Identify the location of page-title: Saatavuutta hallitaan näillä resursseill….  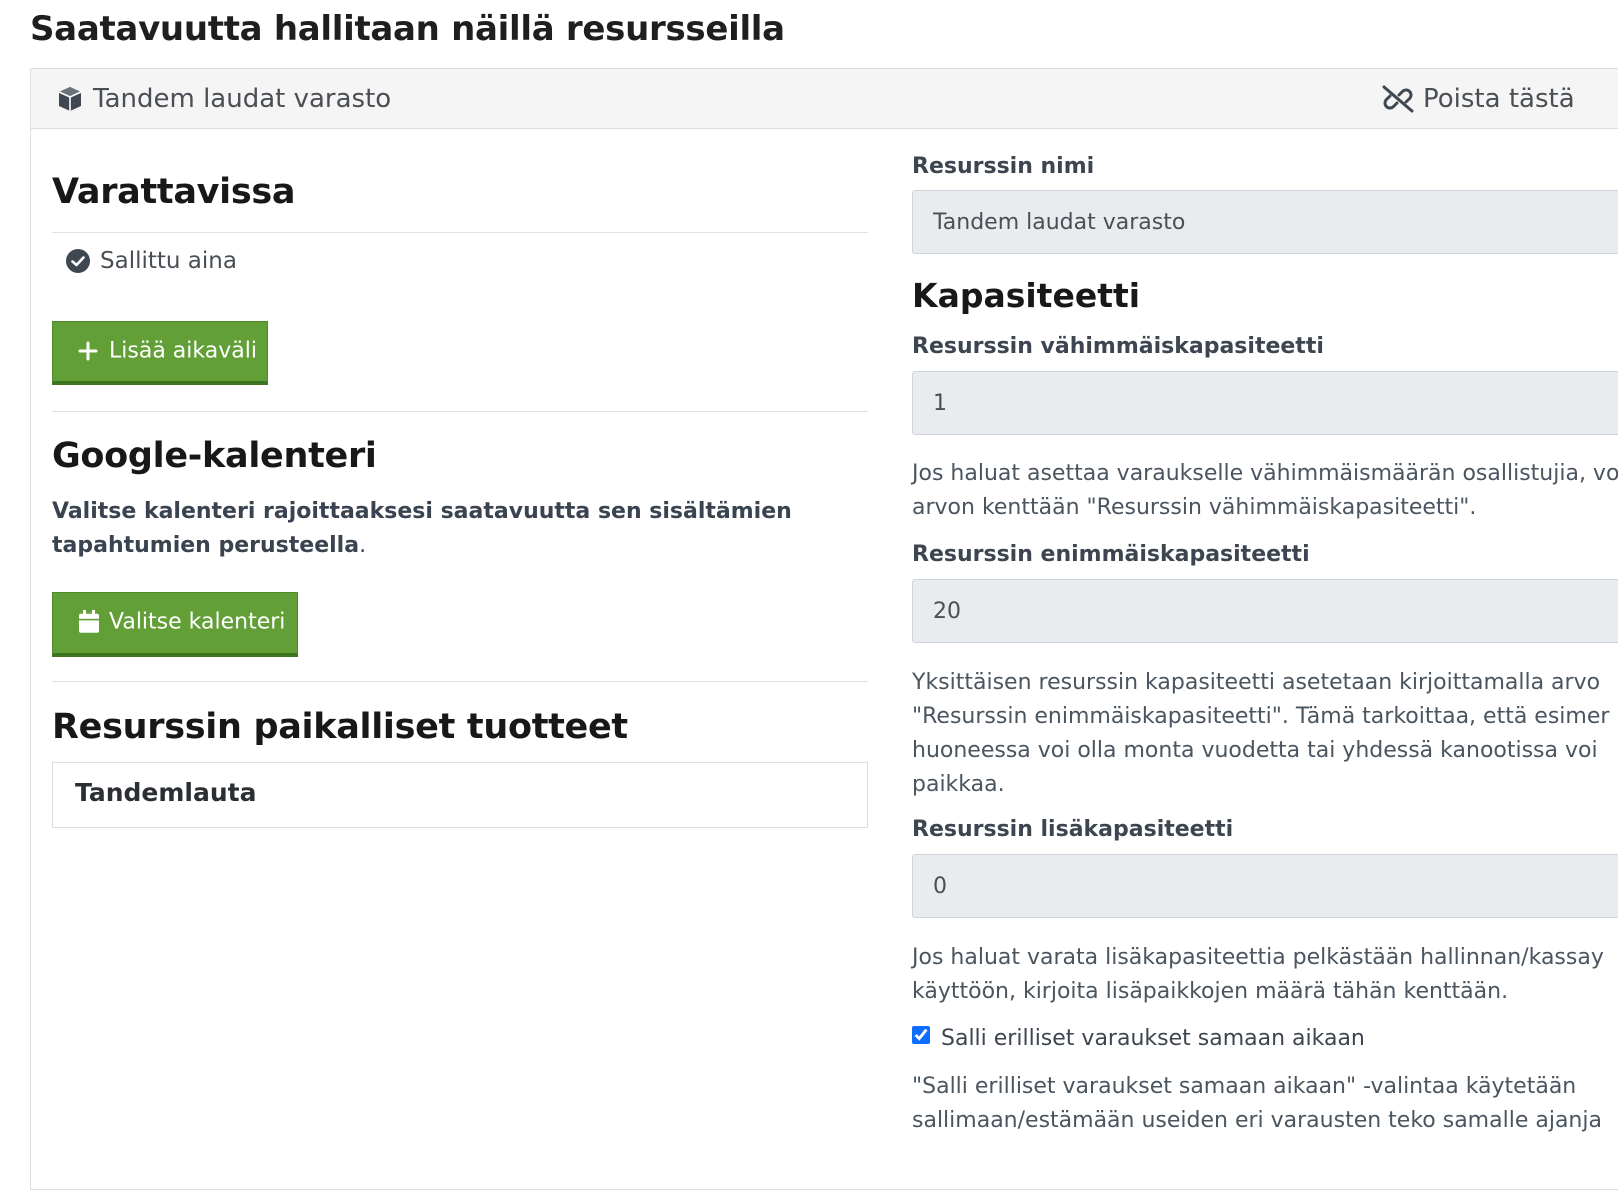
(407, 29).